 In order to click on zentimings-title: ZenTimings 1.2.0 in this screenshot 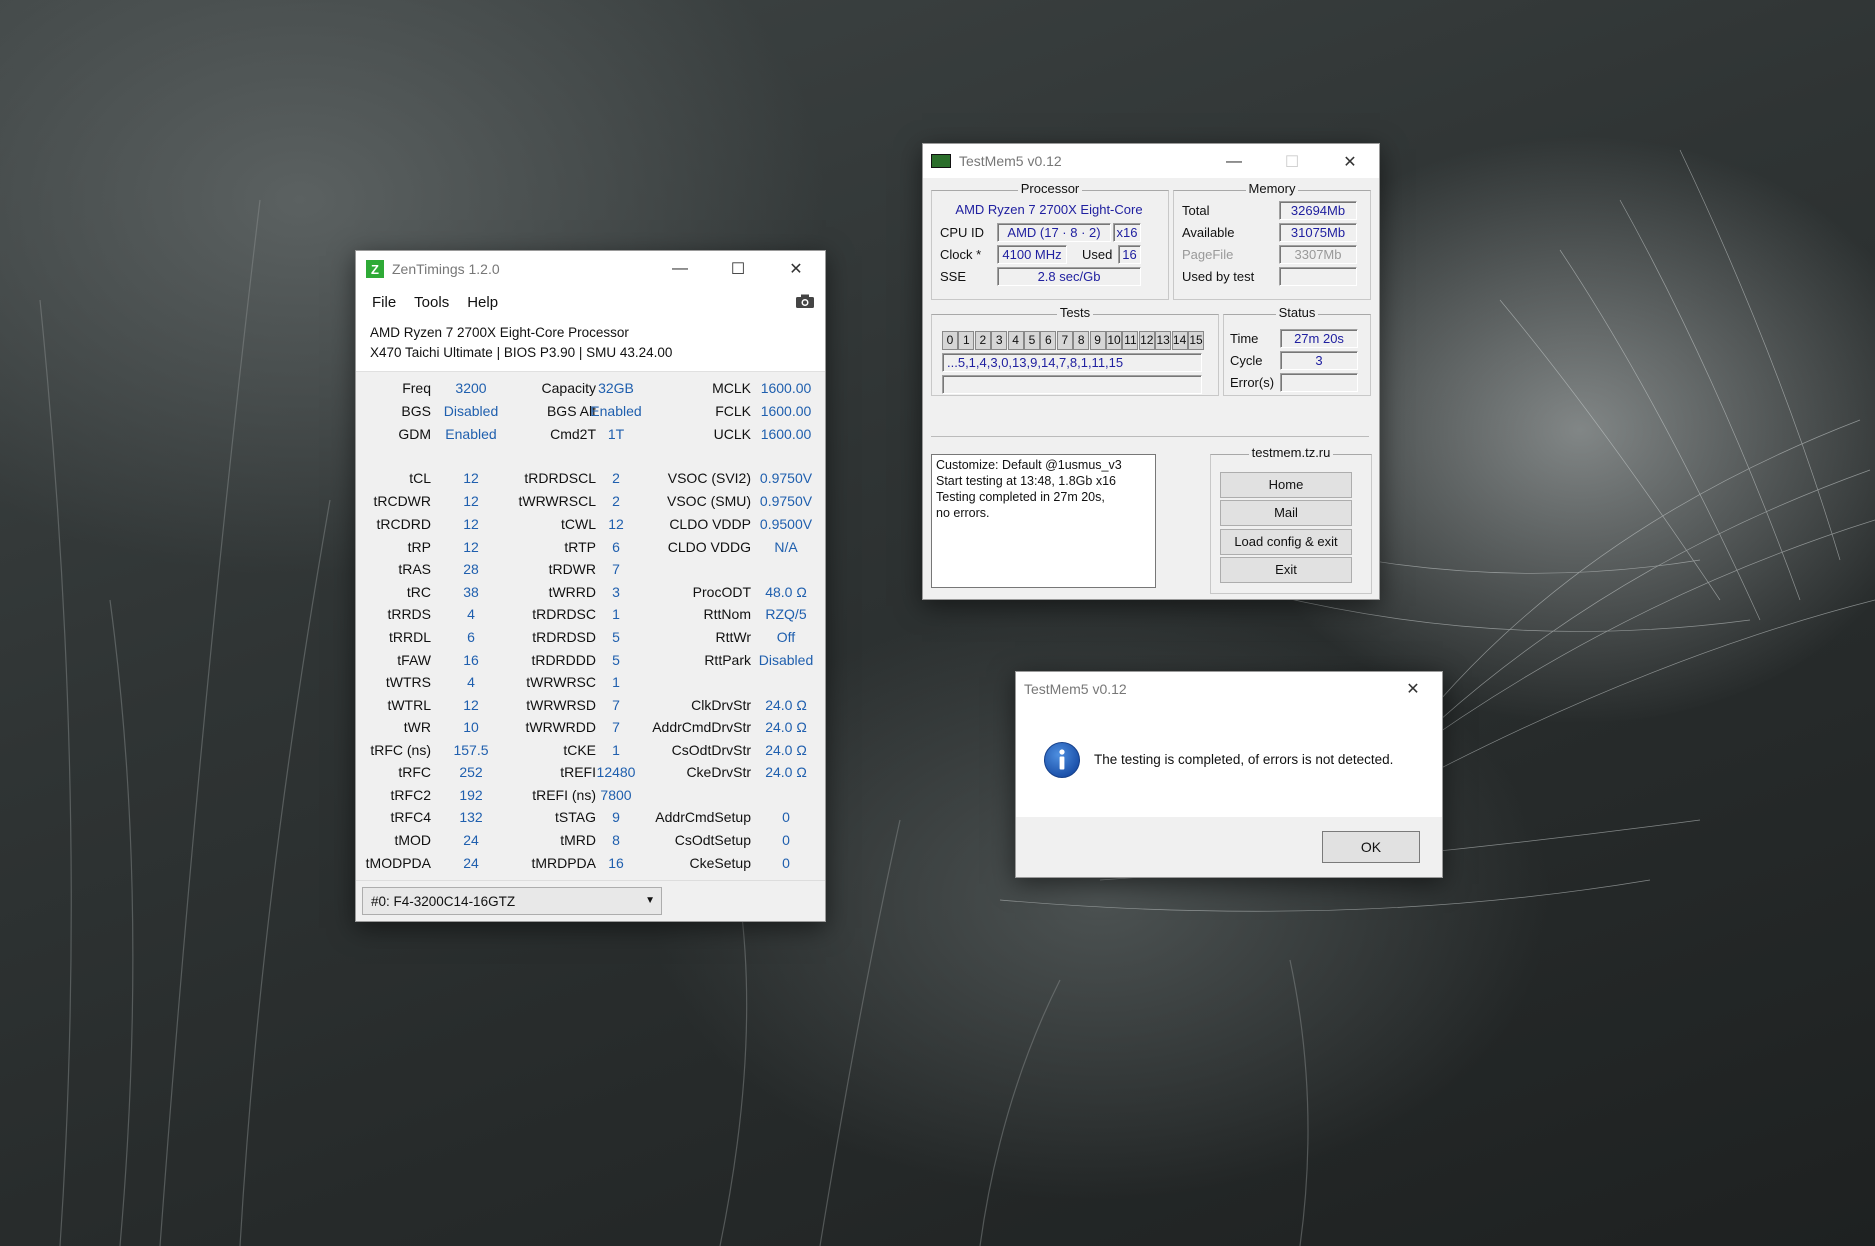, I will do `click(446, 269)`.